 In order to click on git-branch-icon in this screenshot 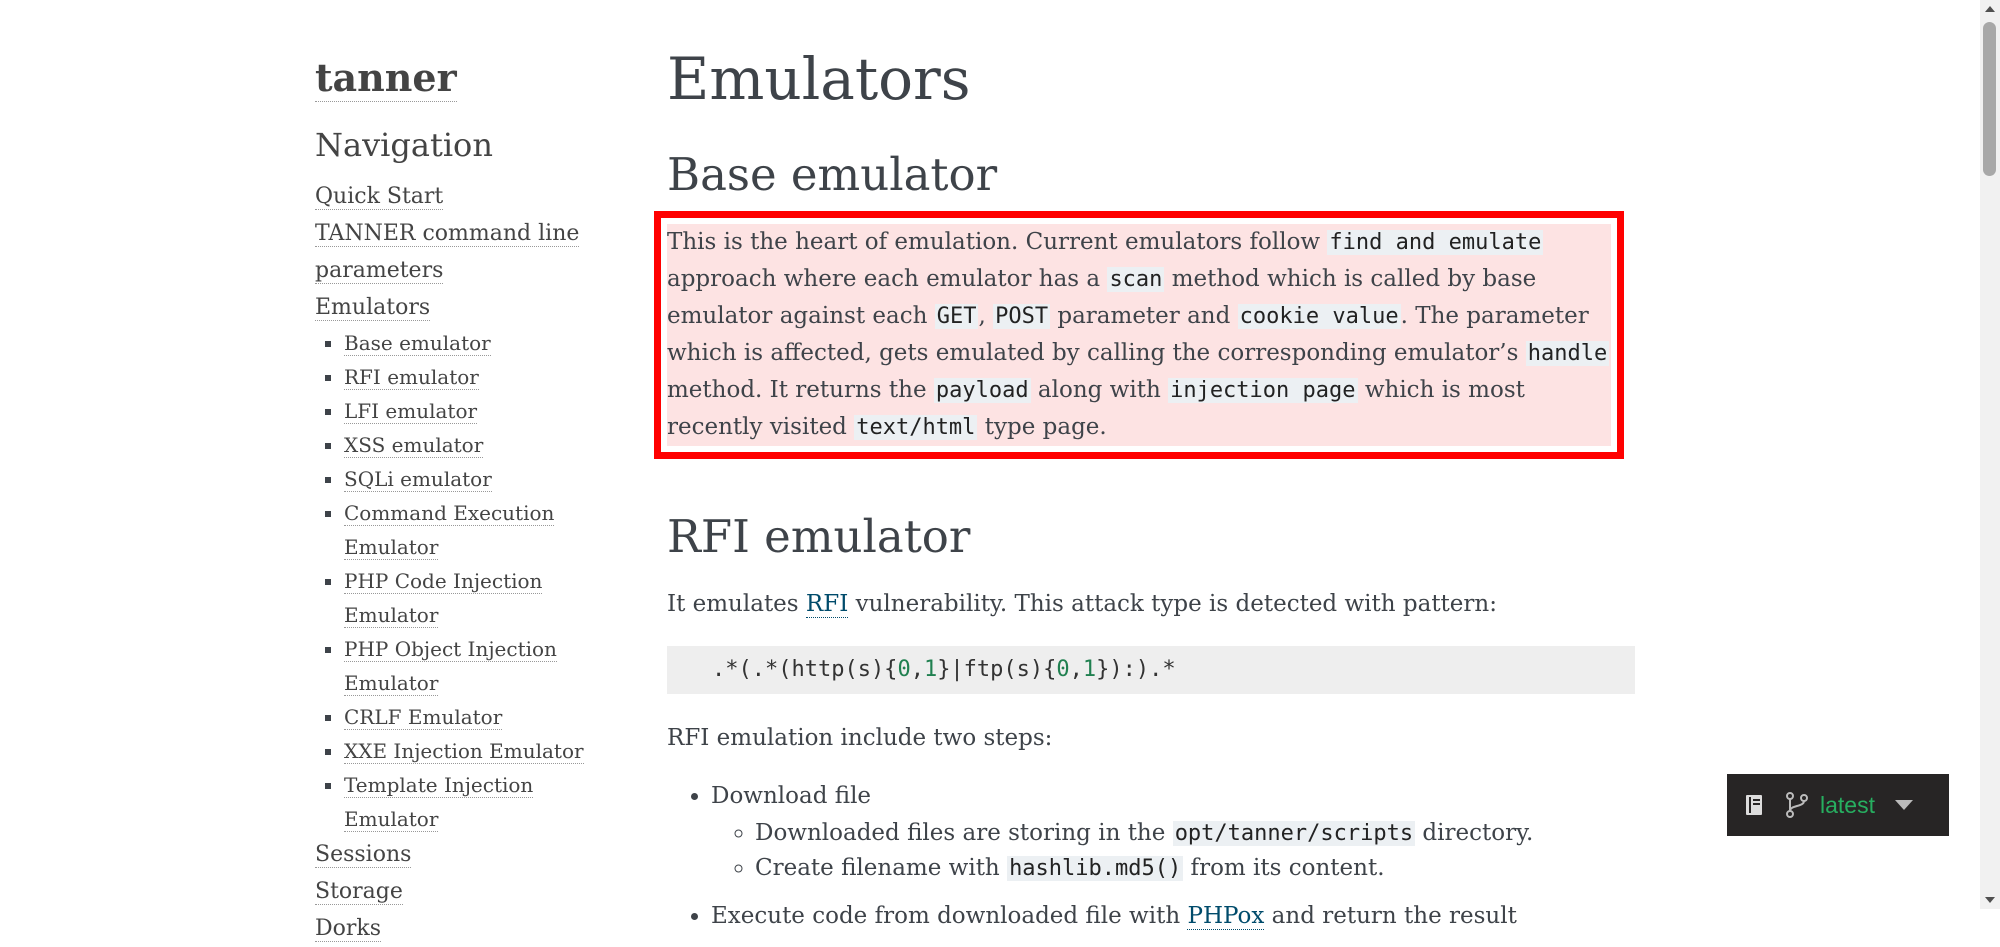, I will do `click(1797, 805)`.